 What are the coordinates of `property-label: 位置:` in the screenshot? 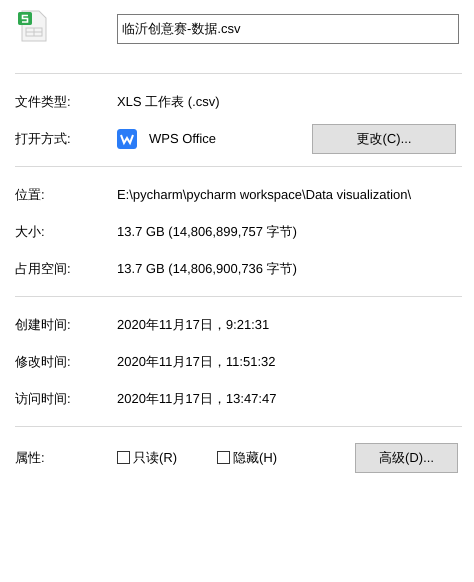 It's located at (30, 195).